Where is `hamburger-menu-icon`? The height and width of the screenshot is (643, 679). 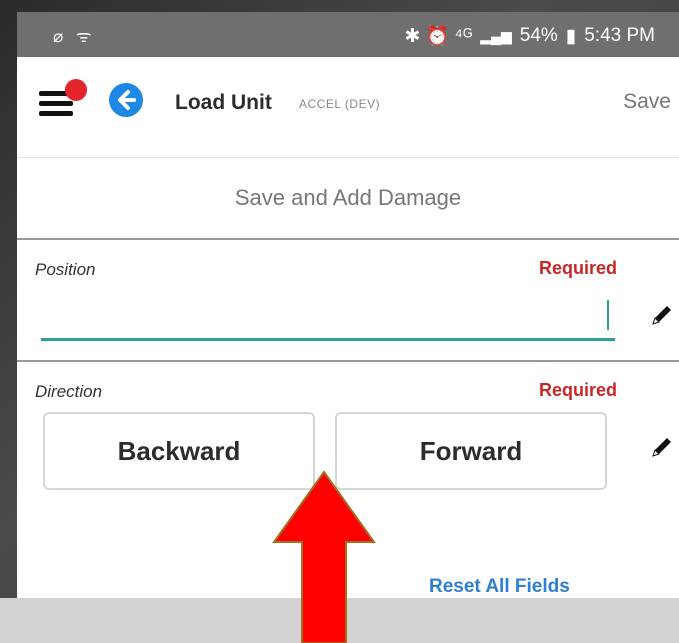
hamburger-menu-icon is located at coordinates (63, 101).